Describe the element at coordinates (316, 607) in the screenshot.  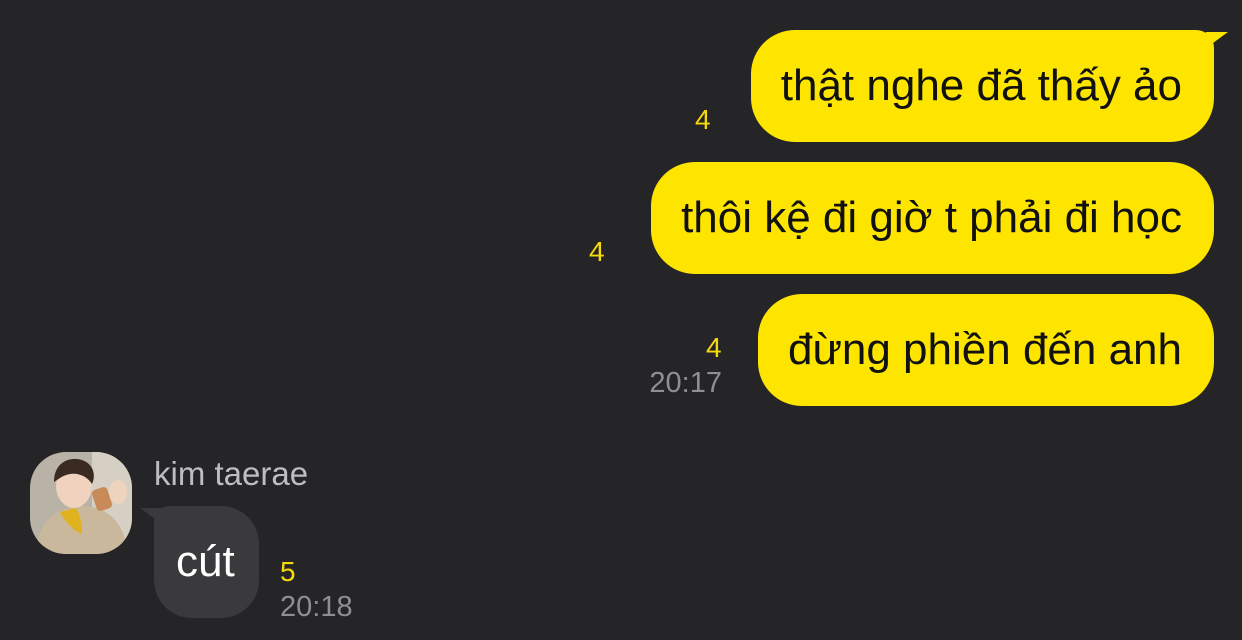
I see `message-timestamp: 20:18` at that location.